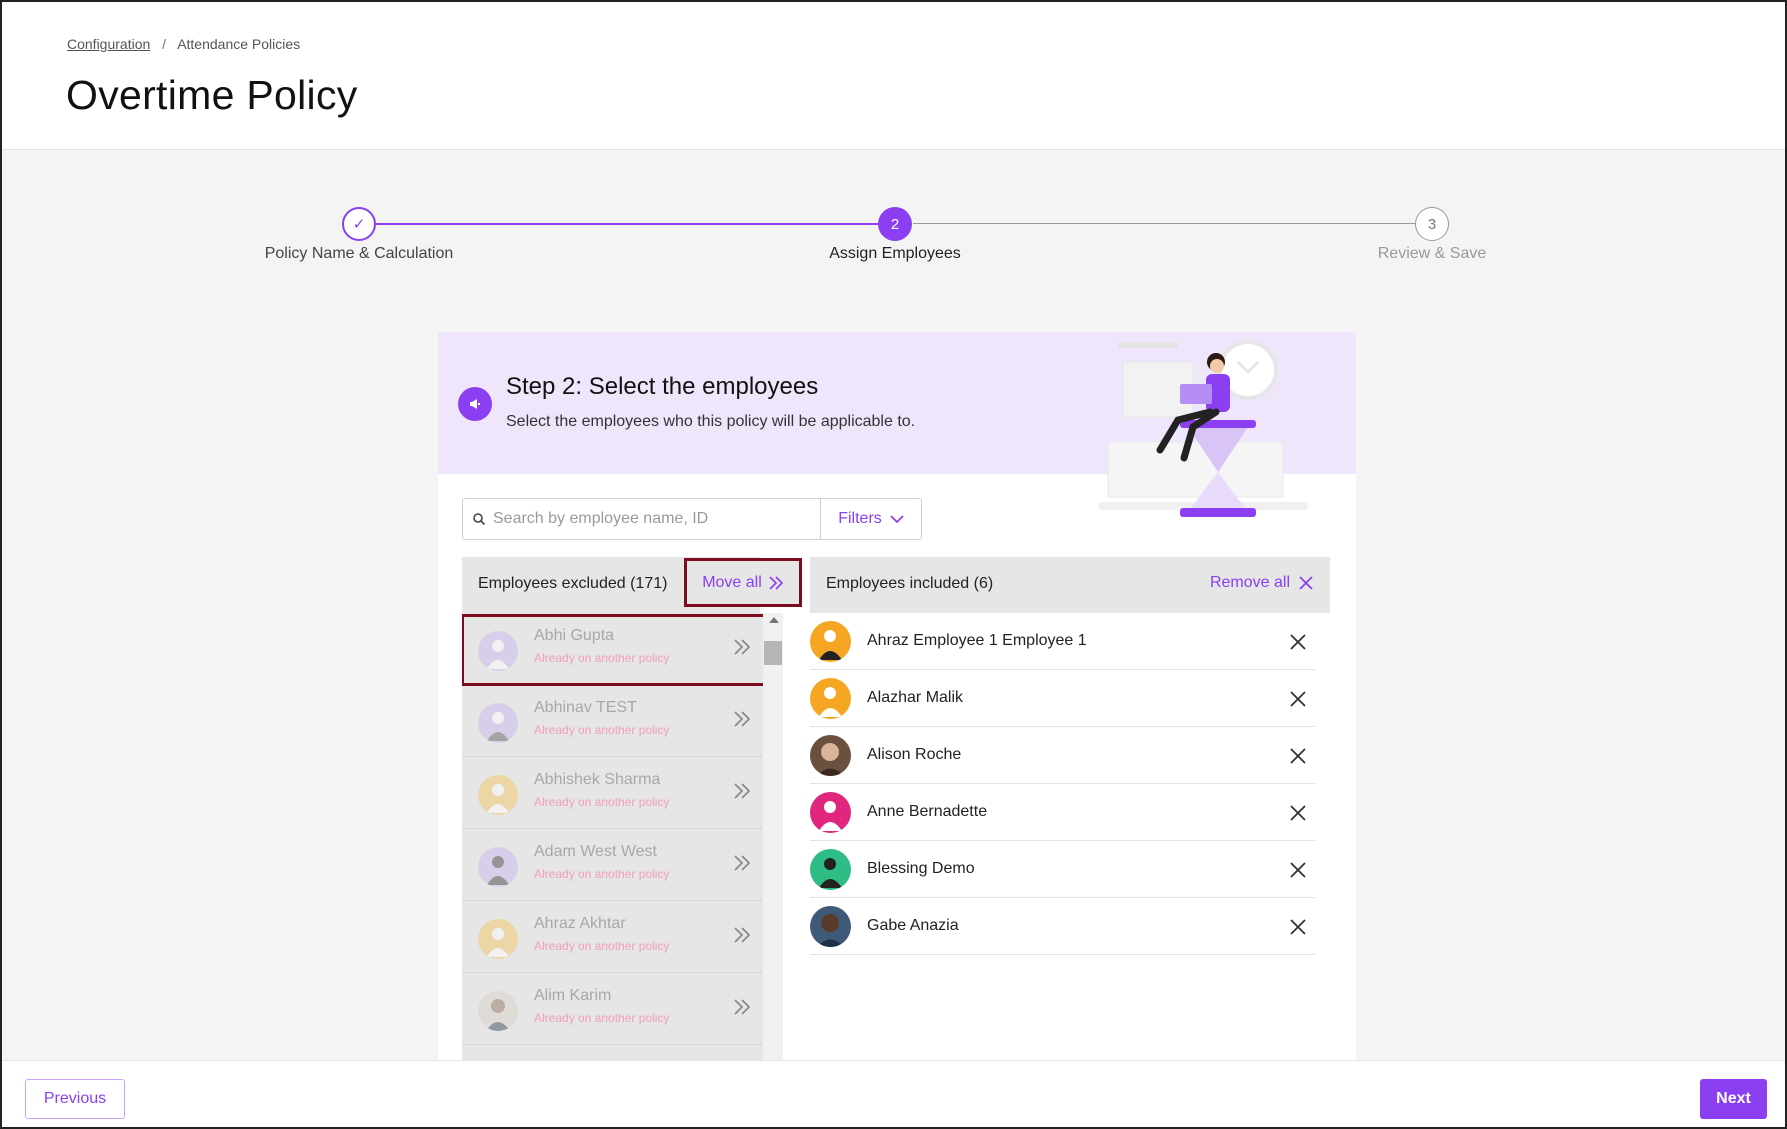 The width and height of the screenshot is (1787, 1129). Describe the element at coordinates (927, 811) in the screenshot. I see `employee-name: Anne Bernadette` at that location.